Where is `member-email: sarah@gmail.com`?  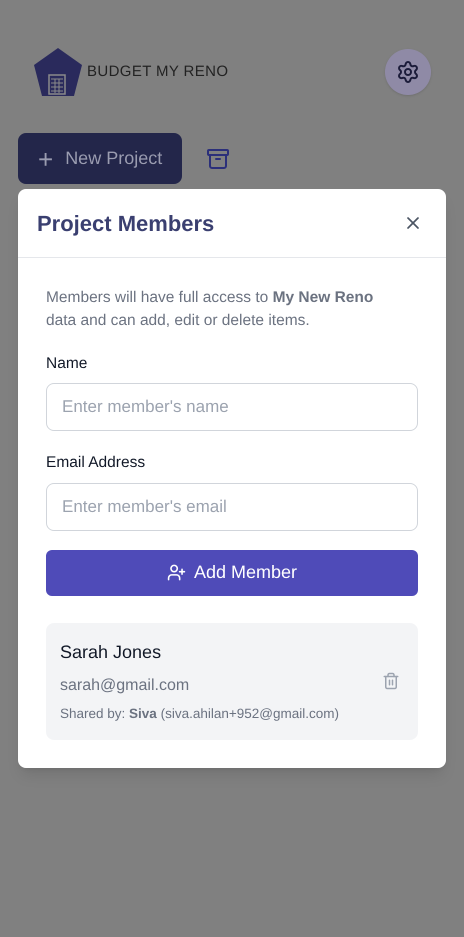
member-email: sarah@gmail.com is located at coordinates (125, 686).